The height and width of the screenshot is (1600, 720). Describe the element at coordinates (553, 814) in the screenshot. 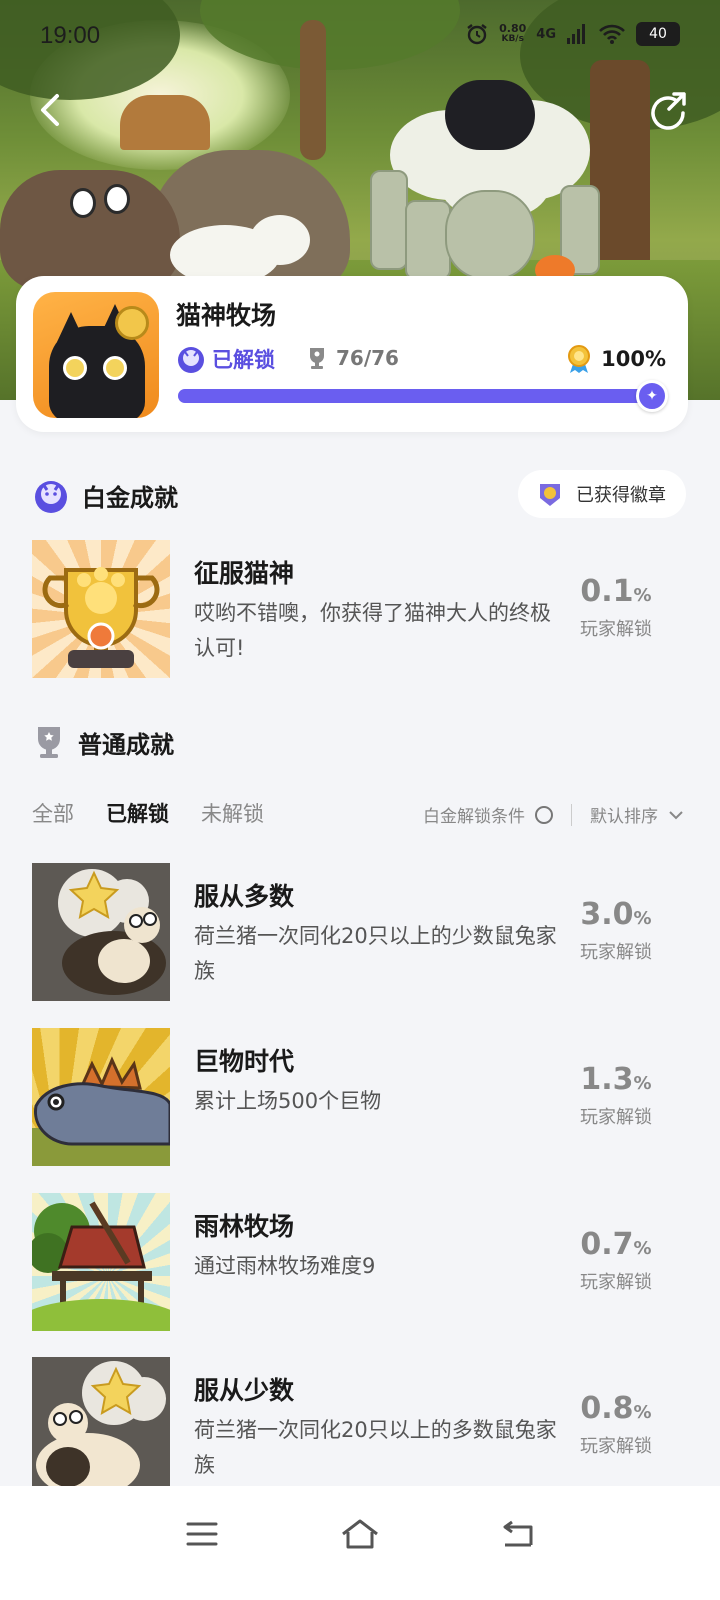

I see `filter-controls: 白金解锁条件 默认排序` at that location.